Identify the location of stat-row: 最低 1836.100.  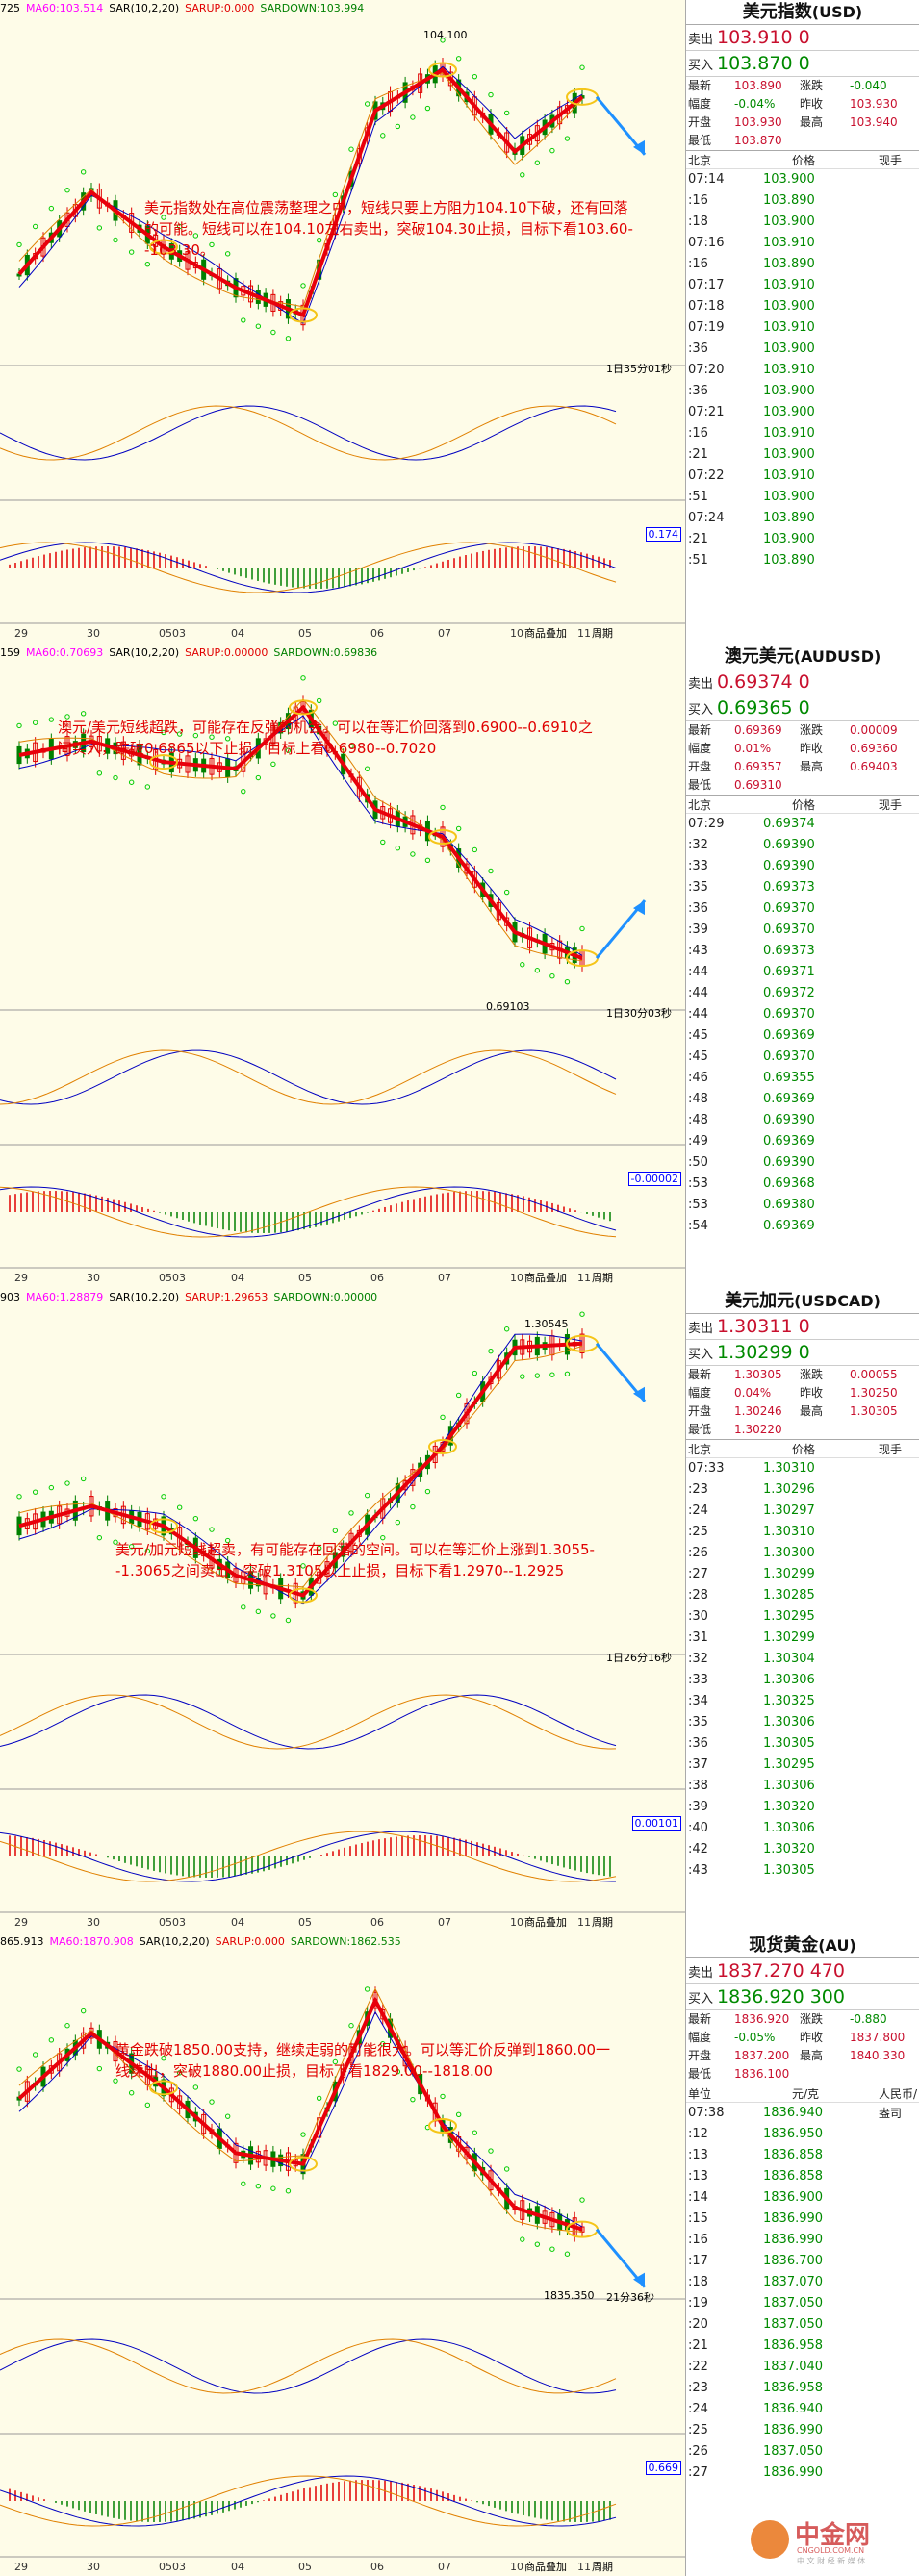
(802, 2075).